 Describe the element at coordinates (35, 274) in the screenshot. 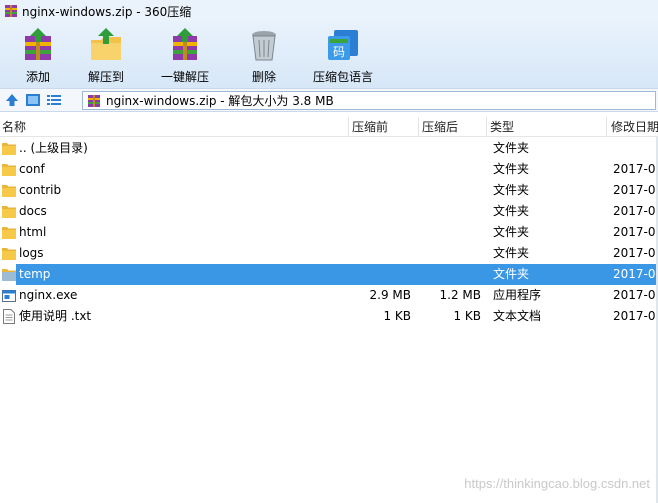

I see `file-name: temp` at that location.